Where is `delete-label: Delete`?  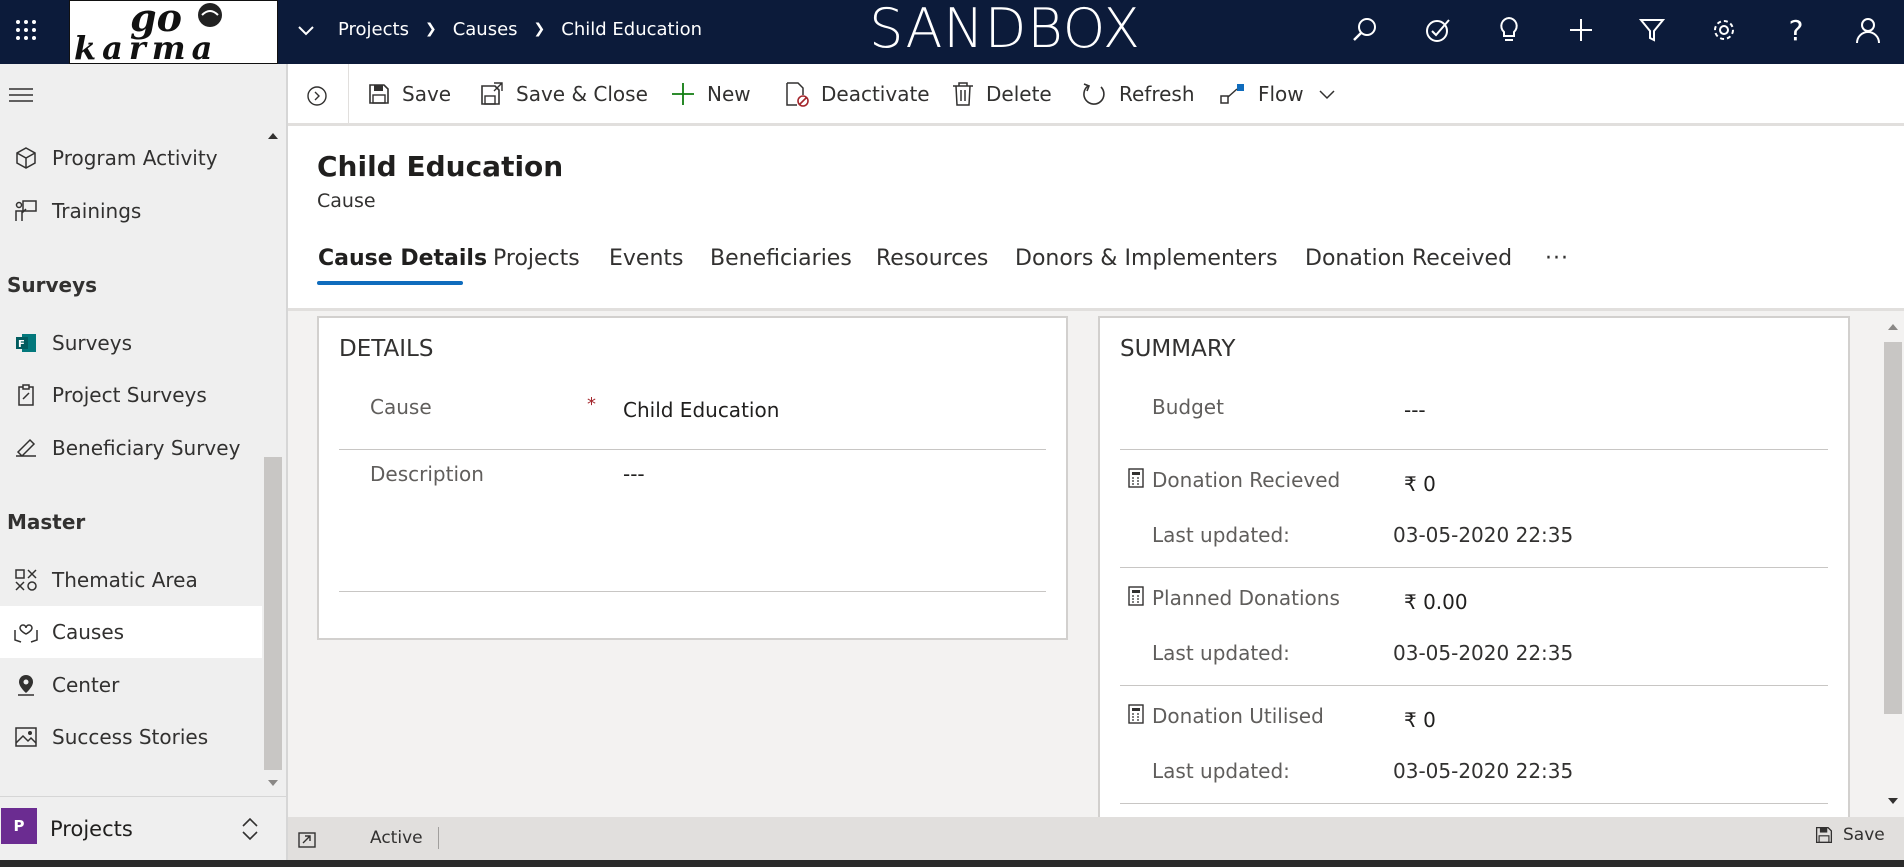 delete-label: Delete is located at coordinates (1019, 94).